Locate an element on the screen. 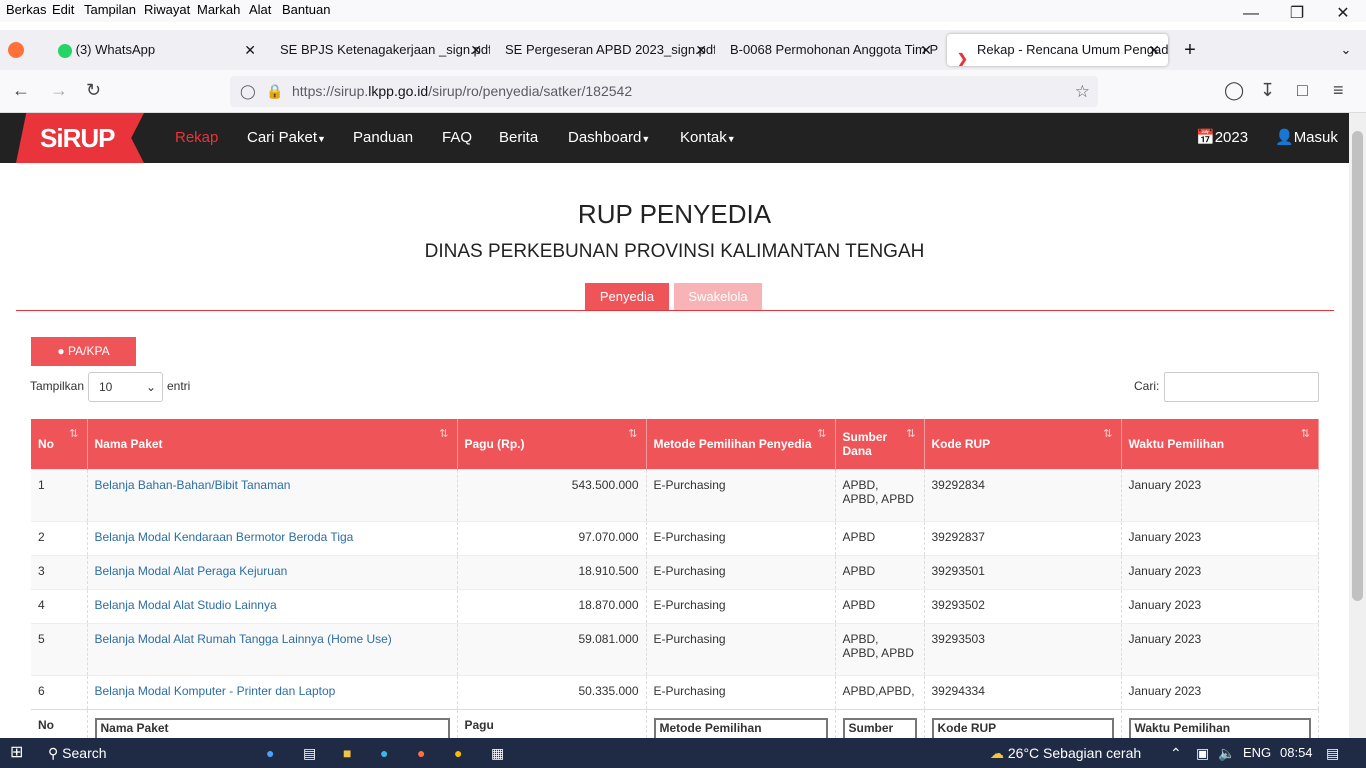 The image size is (1366, 768). package-link: Belanja Modal Alat Studio Lainnya is located at coordinates (186, 605).